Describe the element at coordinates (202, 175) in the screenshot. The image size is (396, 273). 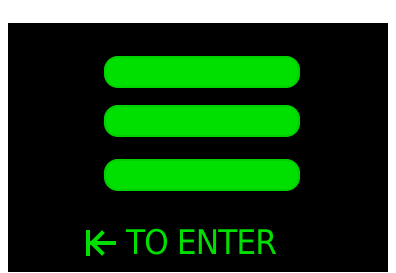
I see `menu-bar-bottom` at that location.